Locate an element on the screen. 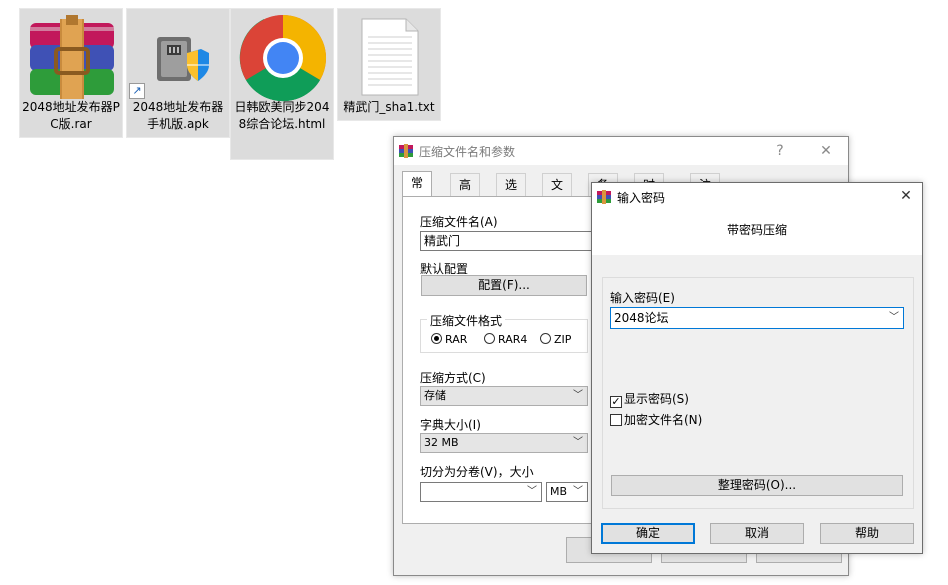 Image resolution: width=948 pixels, height=585 pixels. compression-method-label: 压缩方式(C) is located at coordinates (453, 378).